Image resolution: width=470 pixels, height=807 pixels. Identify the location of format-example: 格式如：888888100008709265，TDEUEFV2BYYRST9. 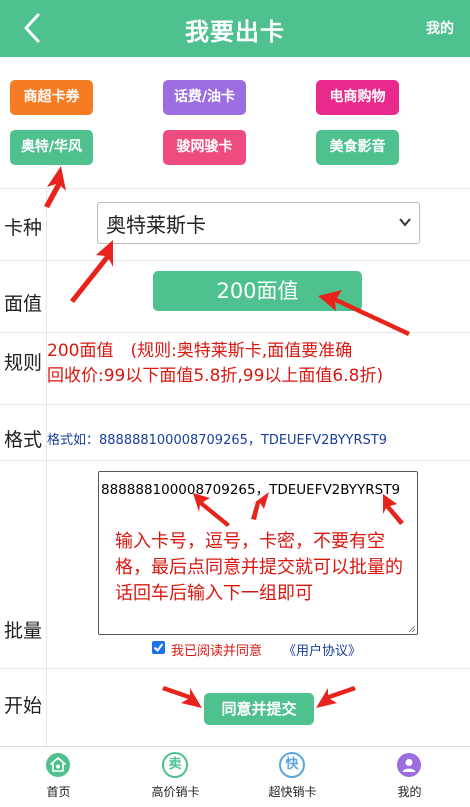
(217, 440).